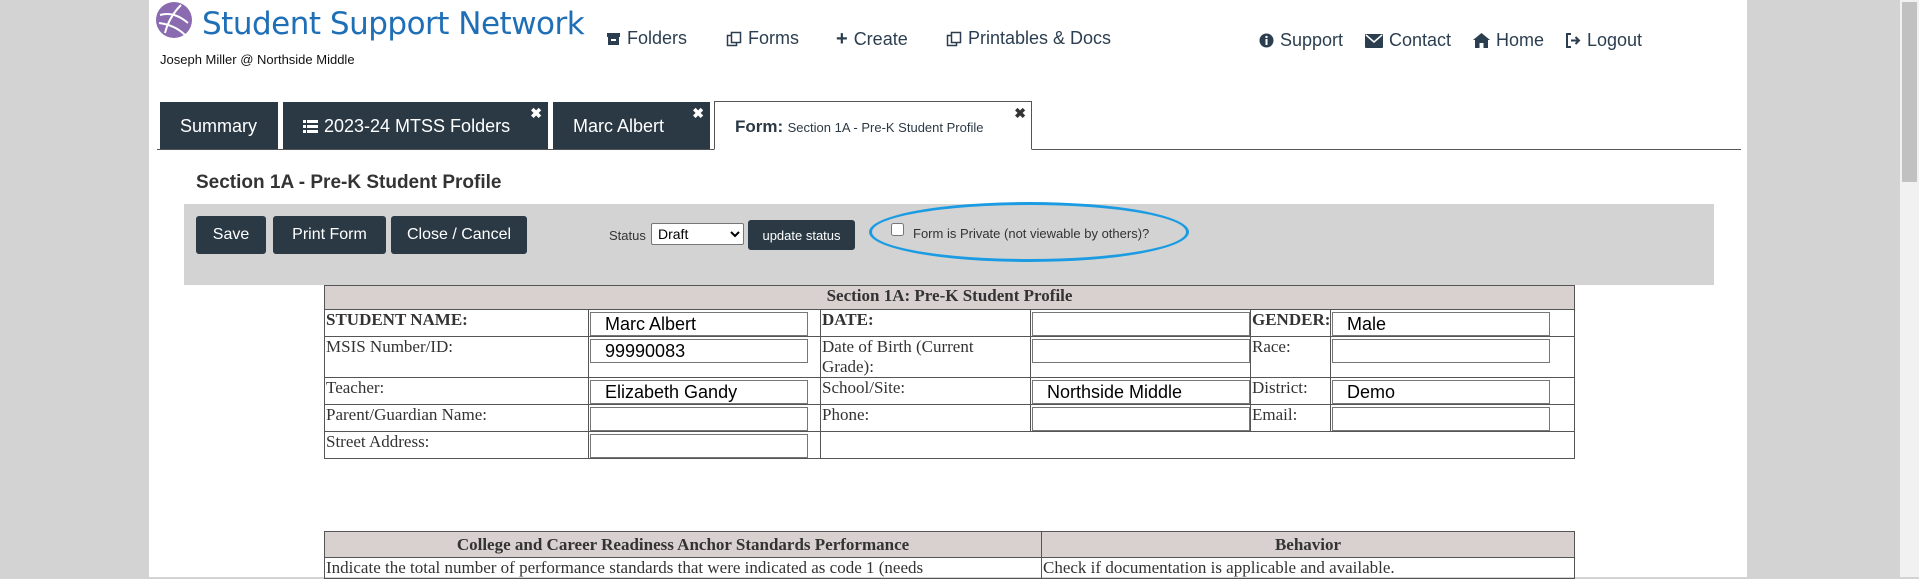 This screenshot has width=1919, height=579. What do you see at coordinates (393, 24) in the screenshot?
I see `app-title: Student Support Network` at bounding box center [393, 24].